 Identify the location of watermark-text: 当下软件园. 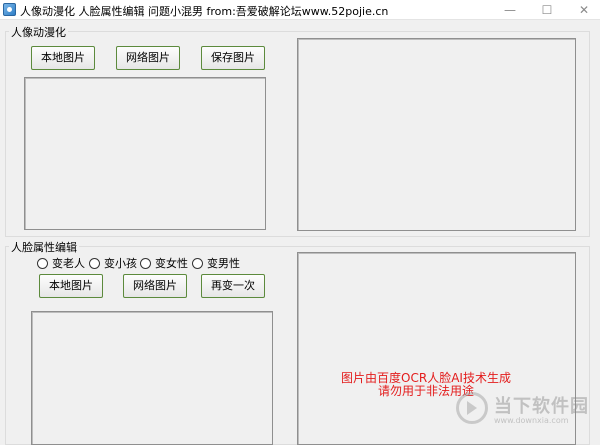
(541, 406).